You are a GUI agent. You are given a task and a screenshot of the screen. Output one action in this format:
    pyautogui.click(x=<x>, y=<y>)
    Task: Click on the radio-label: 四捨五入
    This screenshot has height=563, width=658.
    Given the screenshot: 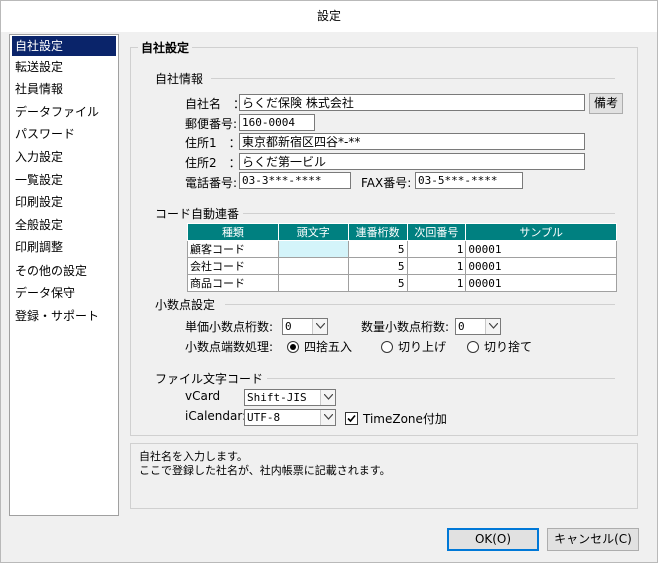 What is the action you would take?
    pyautogui.click(x=328, y=347)
    